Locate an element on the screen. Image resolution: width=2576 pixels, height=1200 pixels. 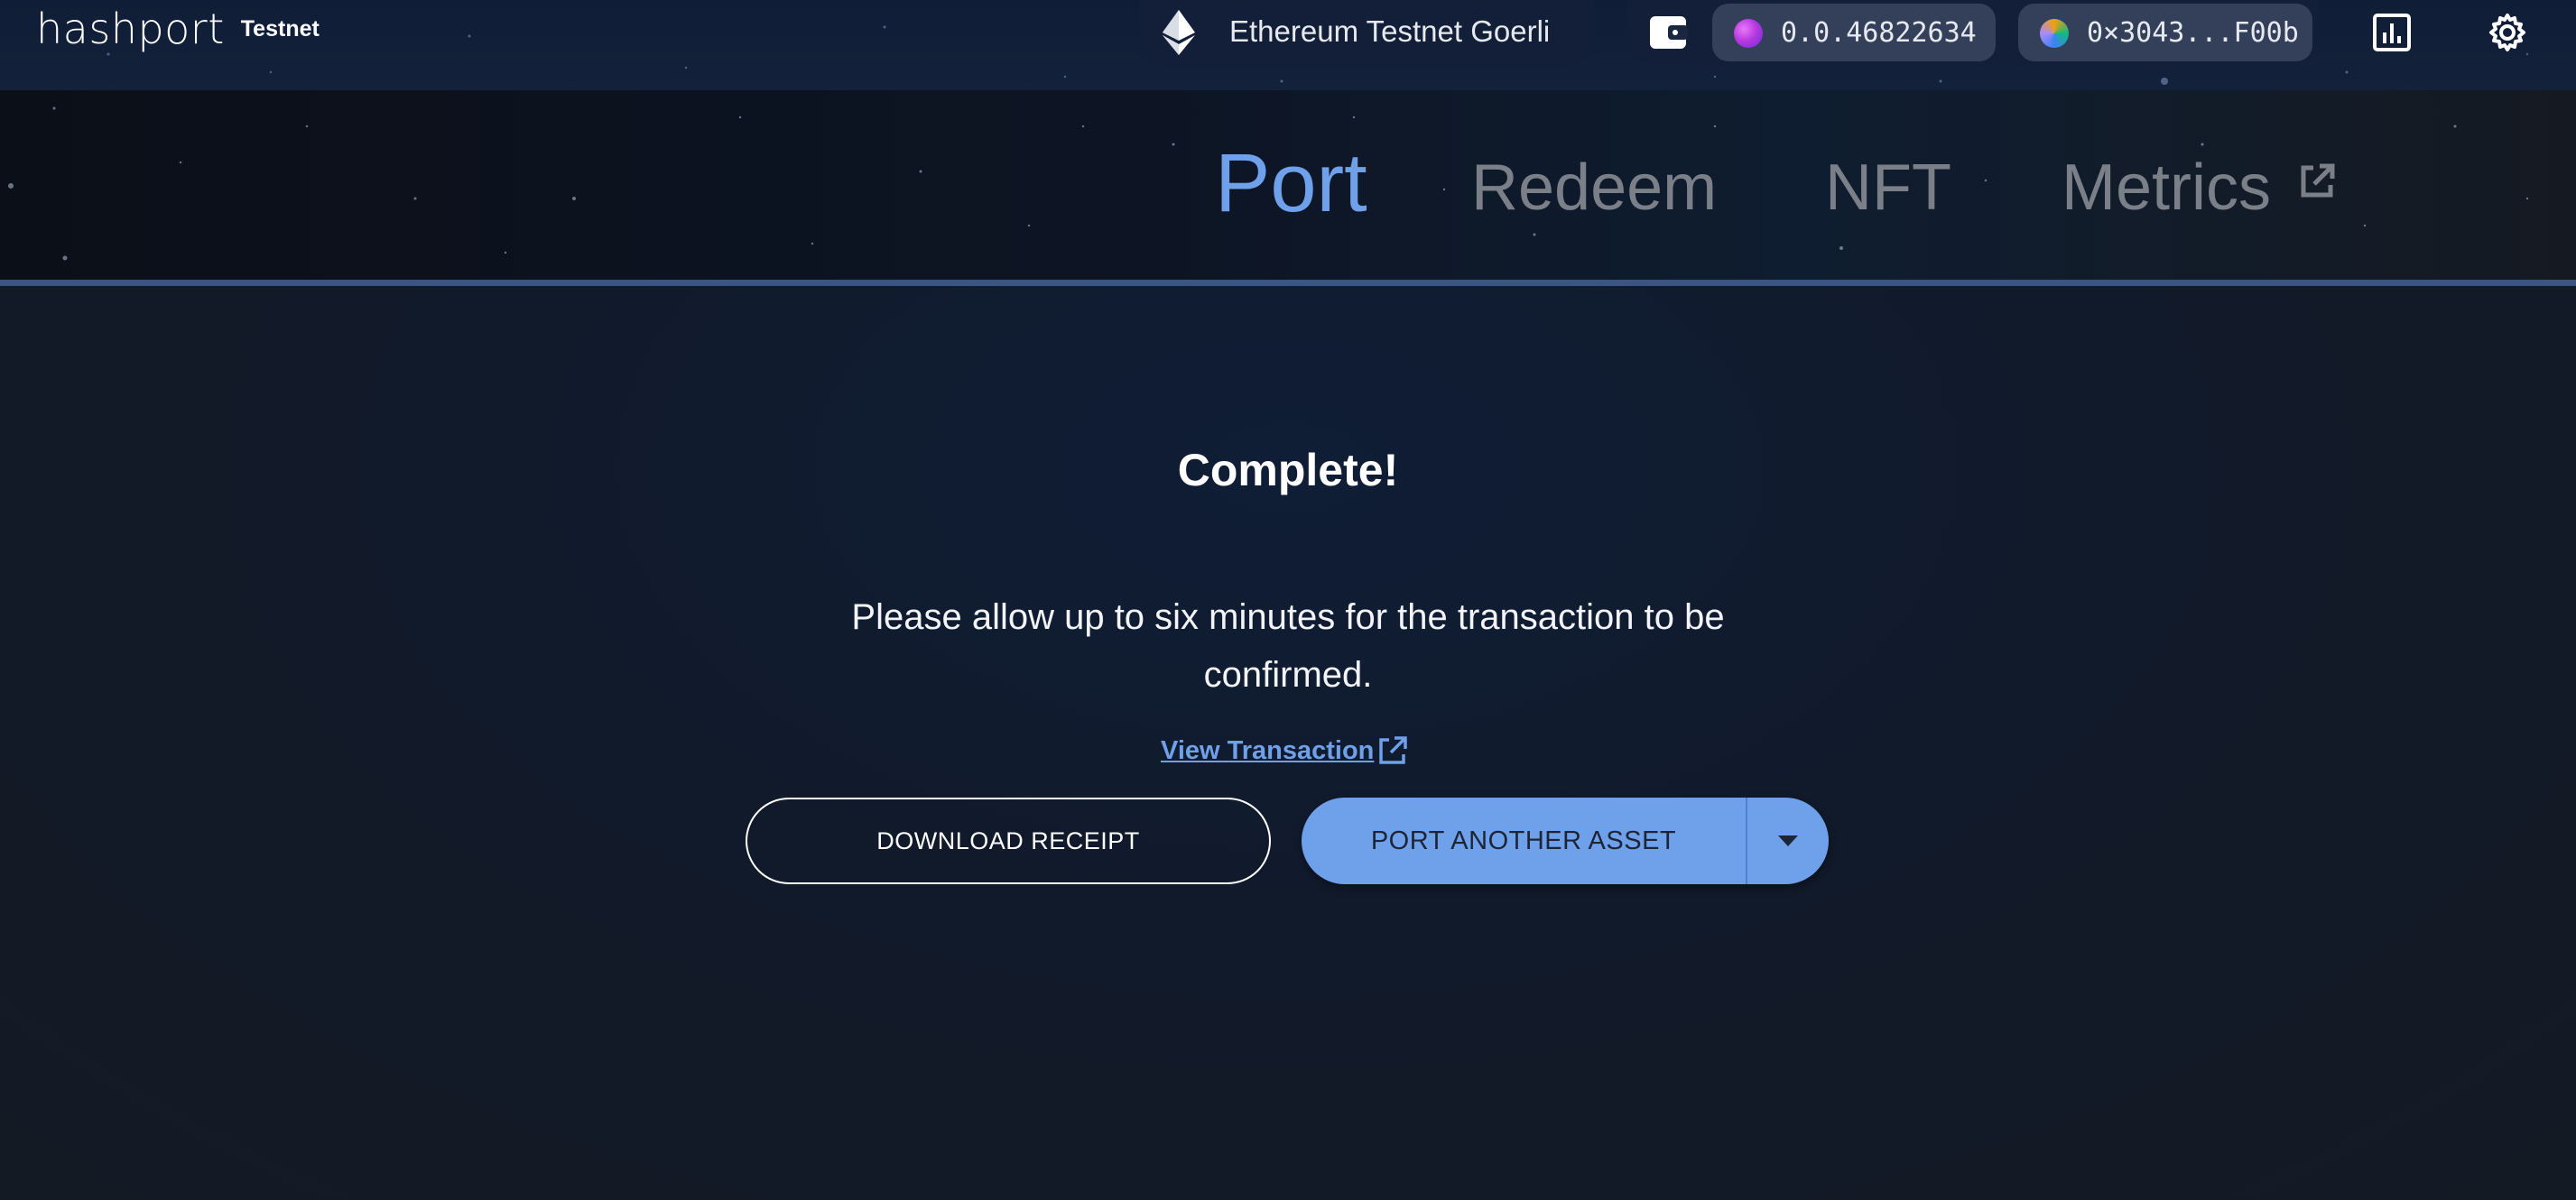
logo: hashport Testnet is located at coordinates (178, 29).